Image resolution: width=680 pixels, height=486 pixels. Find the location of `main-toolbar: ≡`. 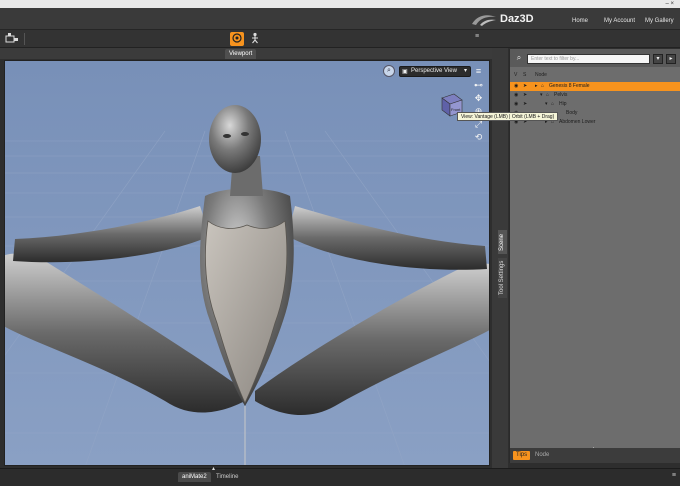

main-toolbar: ≡ is located at coordinates (340, 39).